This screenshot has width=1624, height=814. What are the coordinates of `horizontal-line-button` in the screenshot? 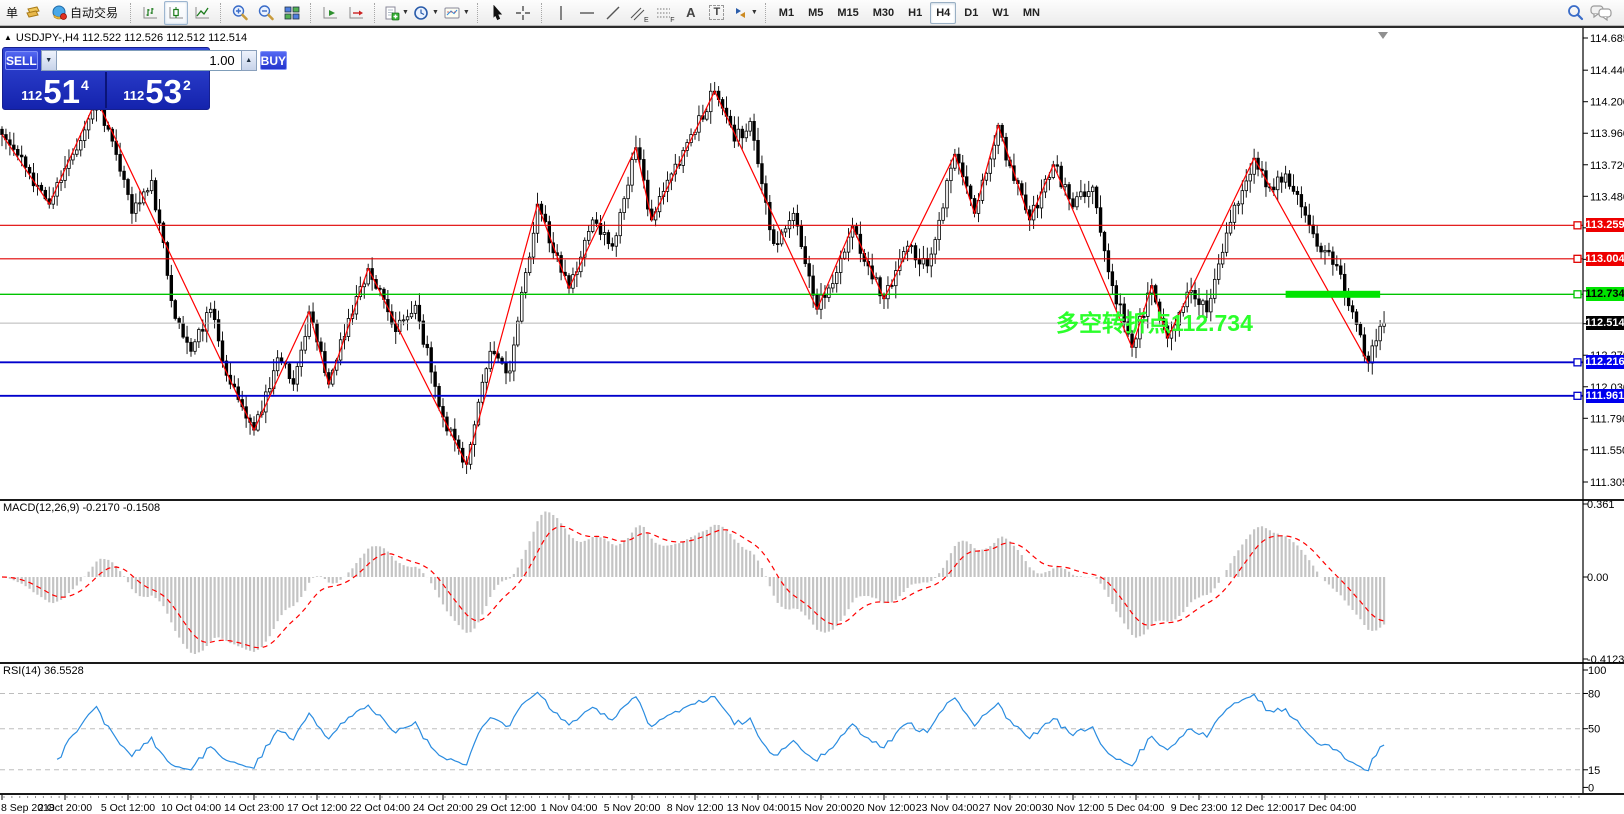 It's located at (587, 13).